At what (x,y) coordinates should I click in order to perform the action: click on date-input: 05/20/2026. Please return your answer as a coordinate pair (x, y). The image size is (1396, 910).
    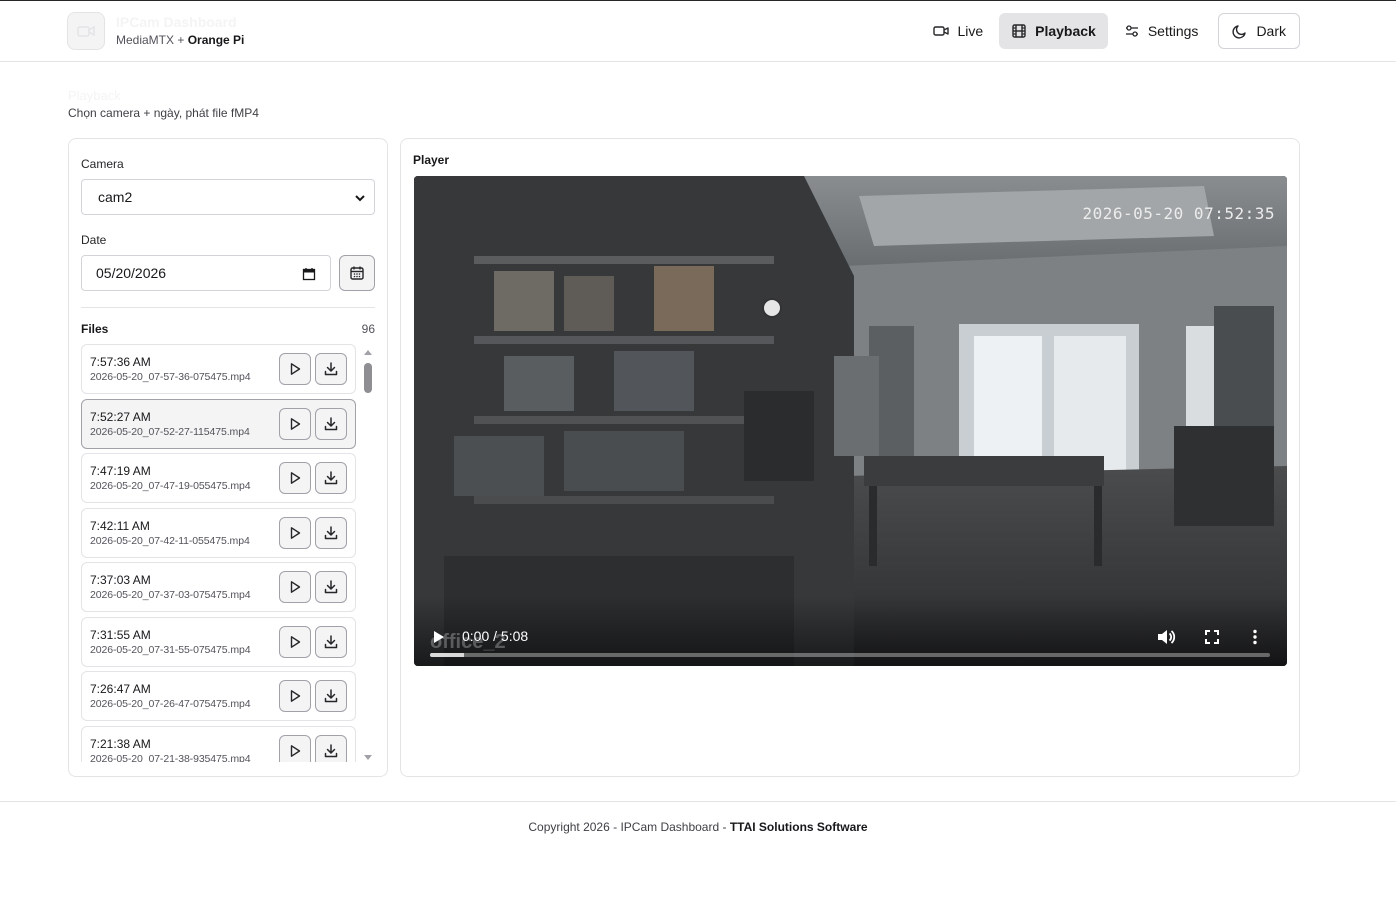
    Looking at the image, I should click on (206, 273).